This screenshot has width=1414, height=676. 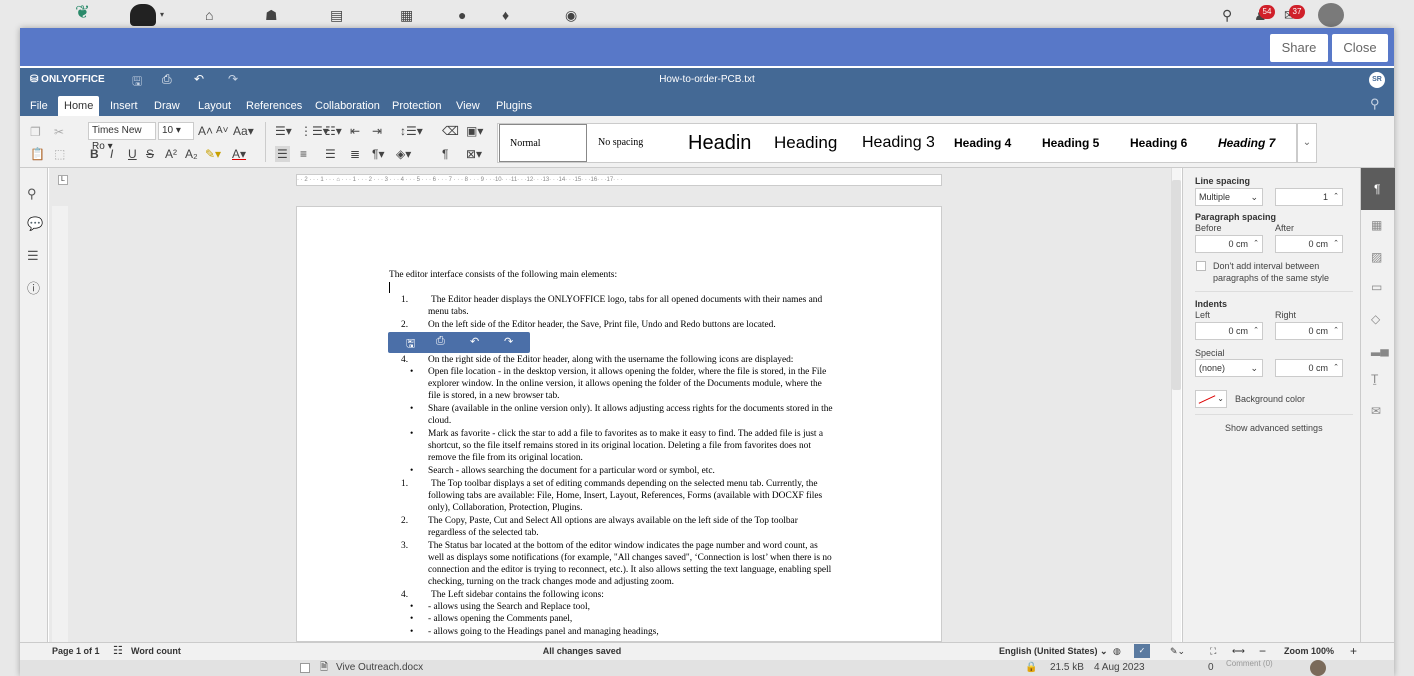 I want to click on file-name: Vive Outreach.docx, so click(x=379, y=668).